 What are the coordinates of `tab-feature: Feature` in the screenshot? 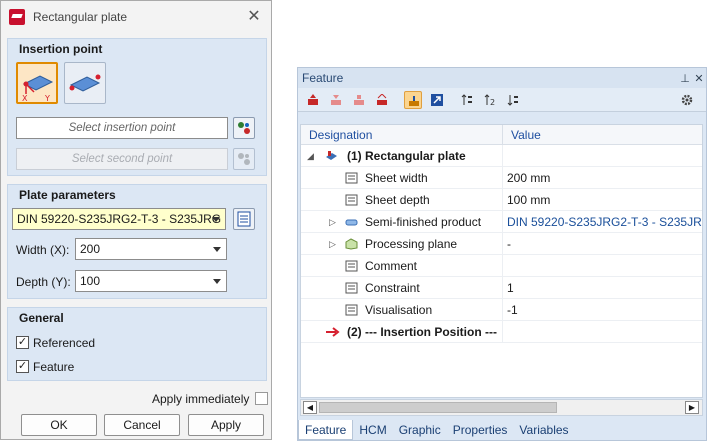 It's located at (326, 430).